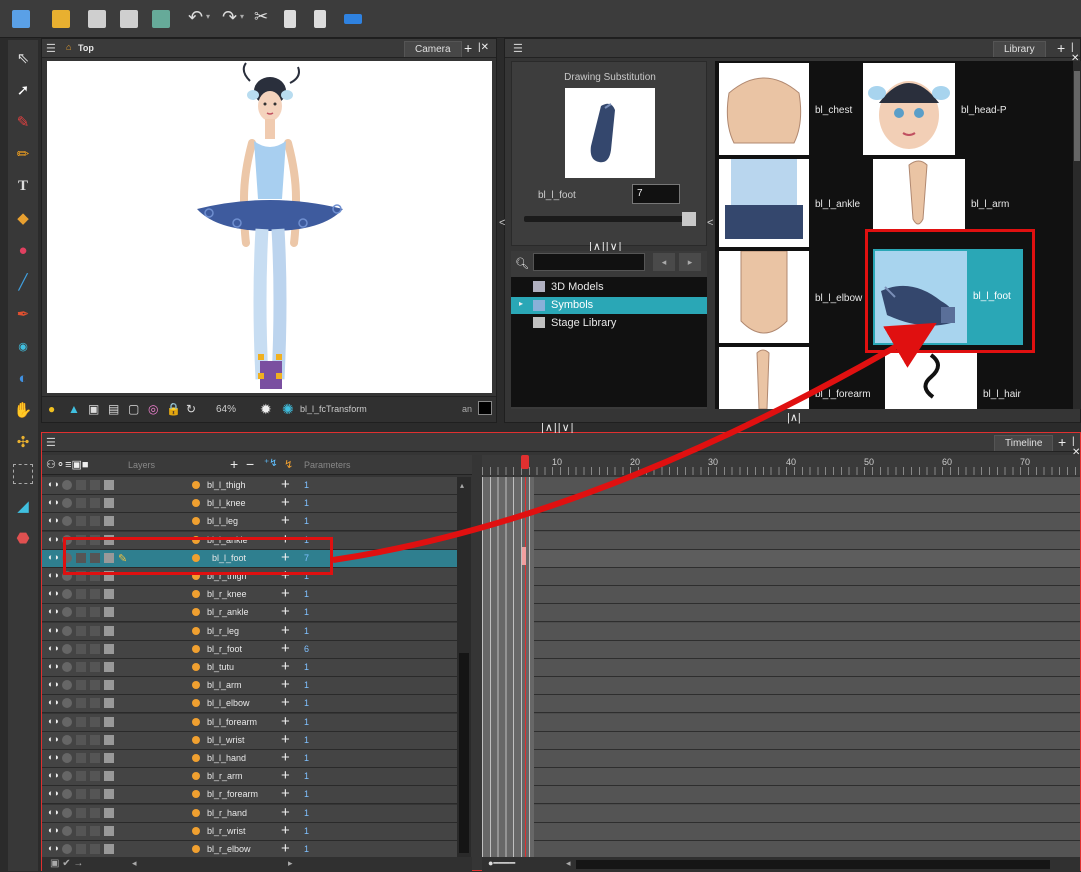 This screenshot has width=1081, height=872. What do you see at coordinates (589, 262) in the screenshot?
I see `library-search-input` at bounding box center [589, 262].